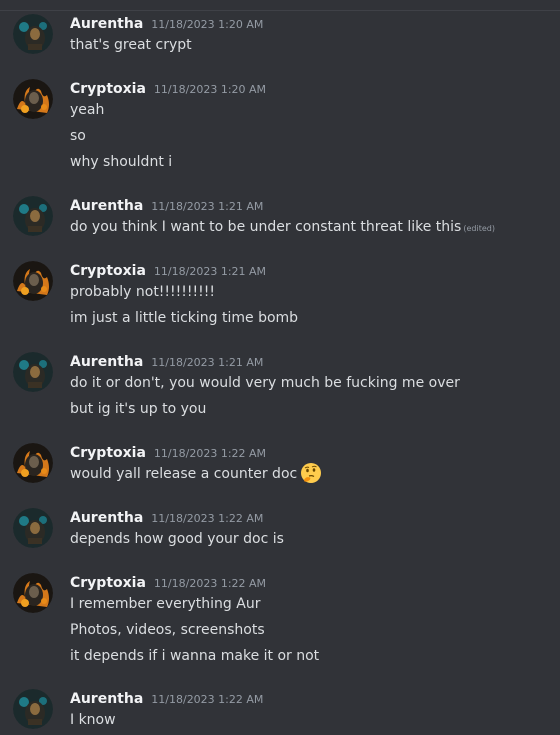  What do you see at coordinates (165, 604) in the screenshot?
I see `message-text: I remember everything Aur` at bounding box center [165, 604].